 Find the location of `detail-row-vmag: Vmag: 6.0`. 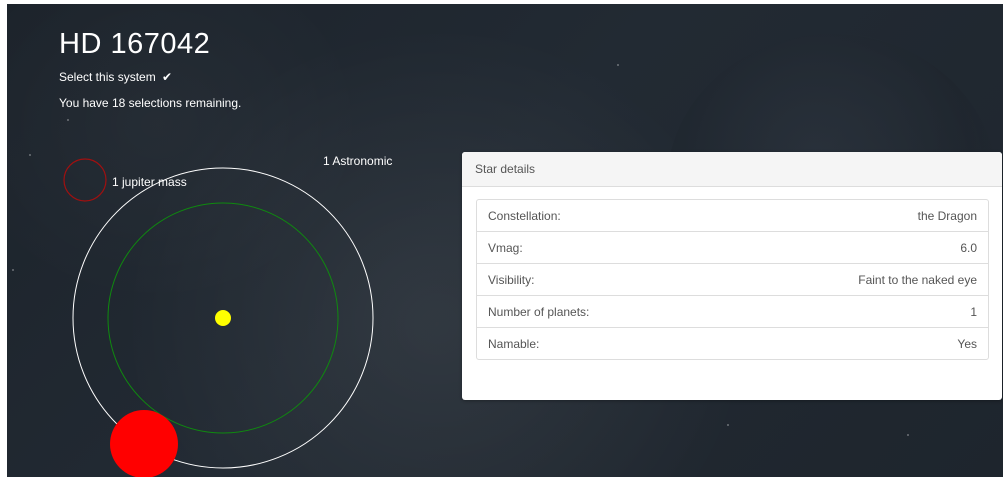

detail-row-vmag: Vmag: 6.0 is located at coordinates (732, 247).